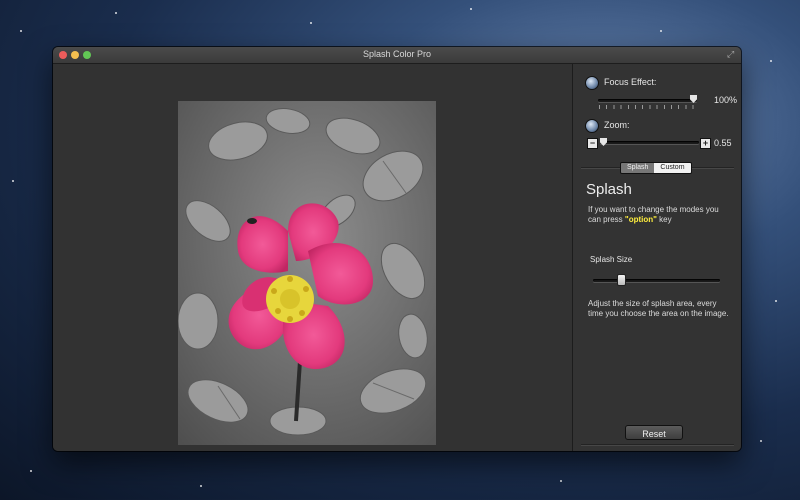  I want to click on window-title: Splash Color Pro, so click(397, 54).